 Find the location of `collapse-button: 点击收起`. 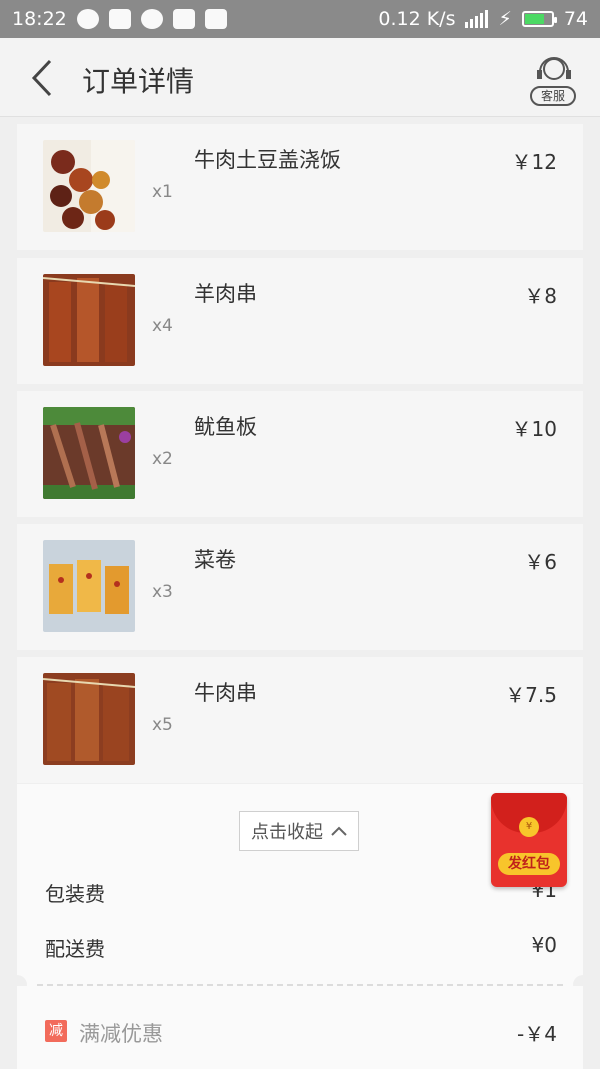

collapse-button: 点击收起 is located at coordinates (299, 831).